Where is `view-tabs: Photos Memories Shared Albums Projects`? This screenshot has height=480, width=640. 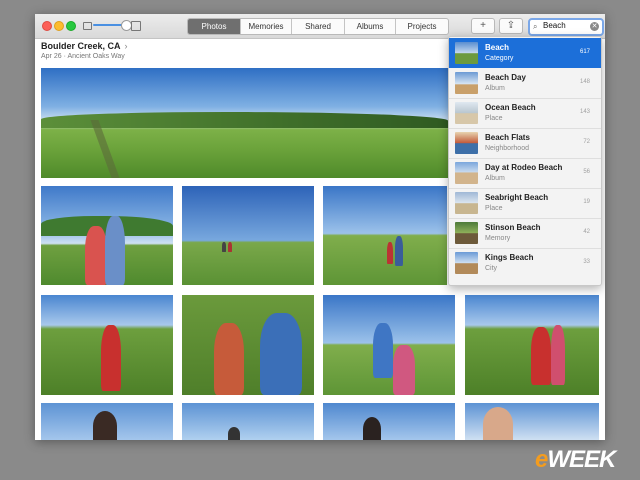 view-tabs: Photos Memories Shared Albums Projects is located at coordinates (318, 26).